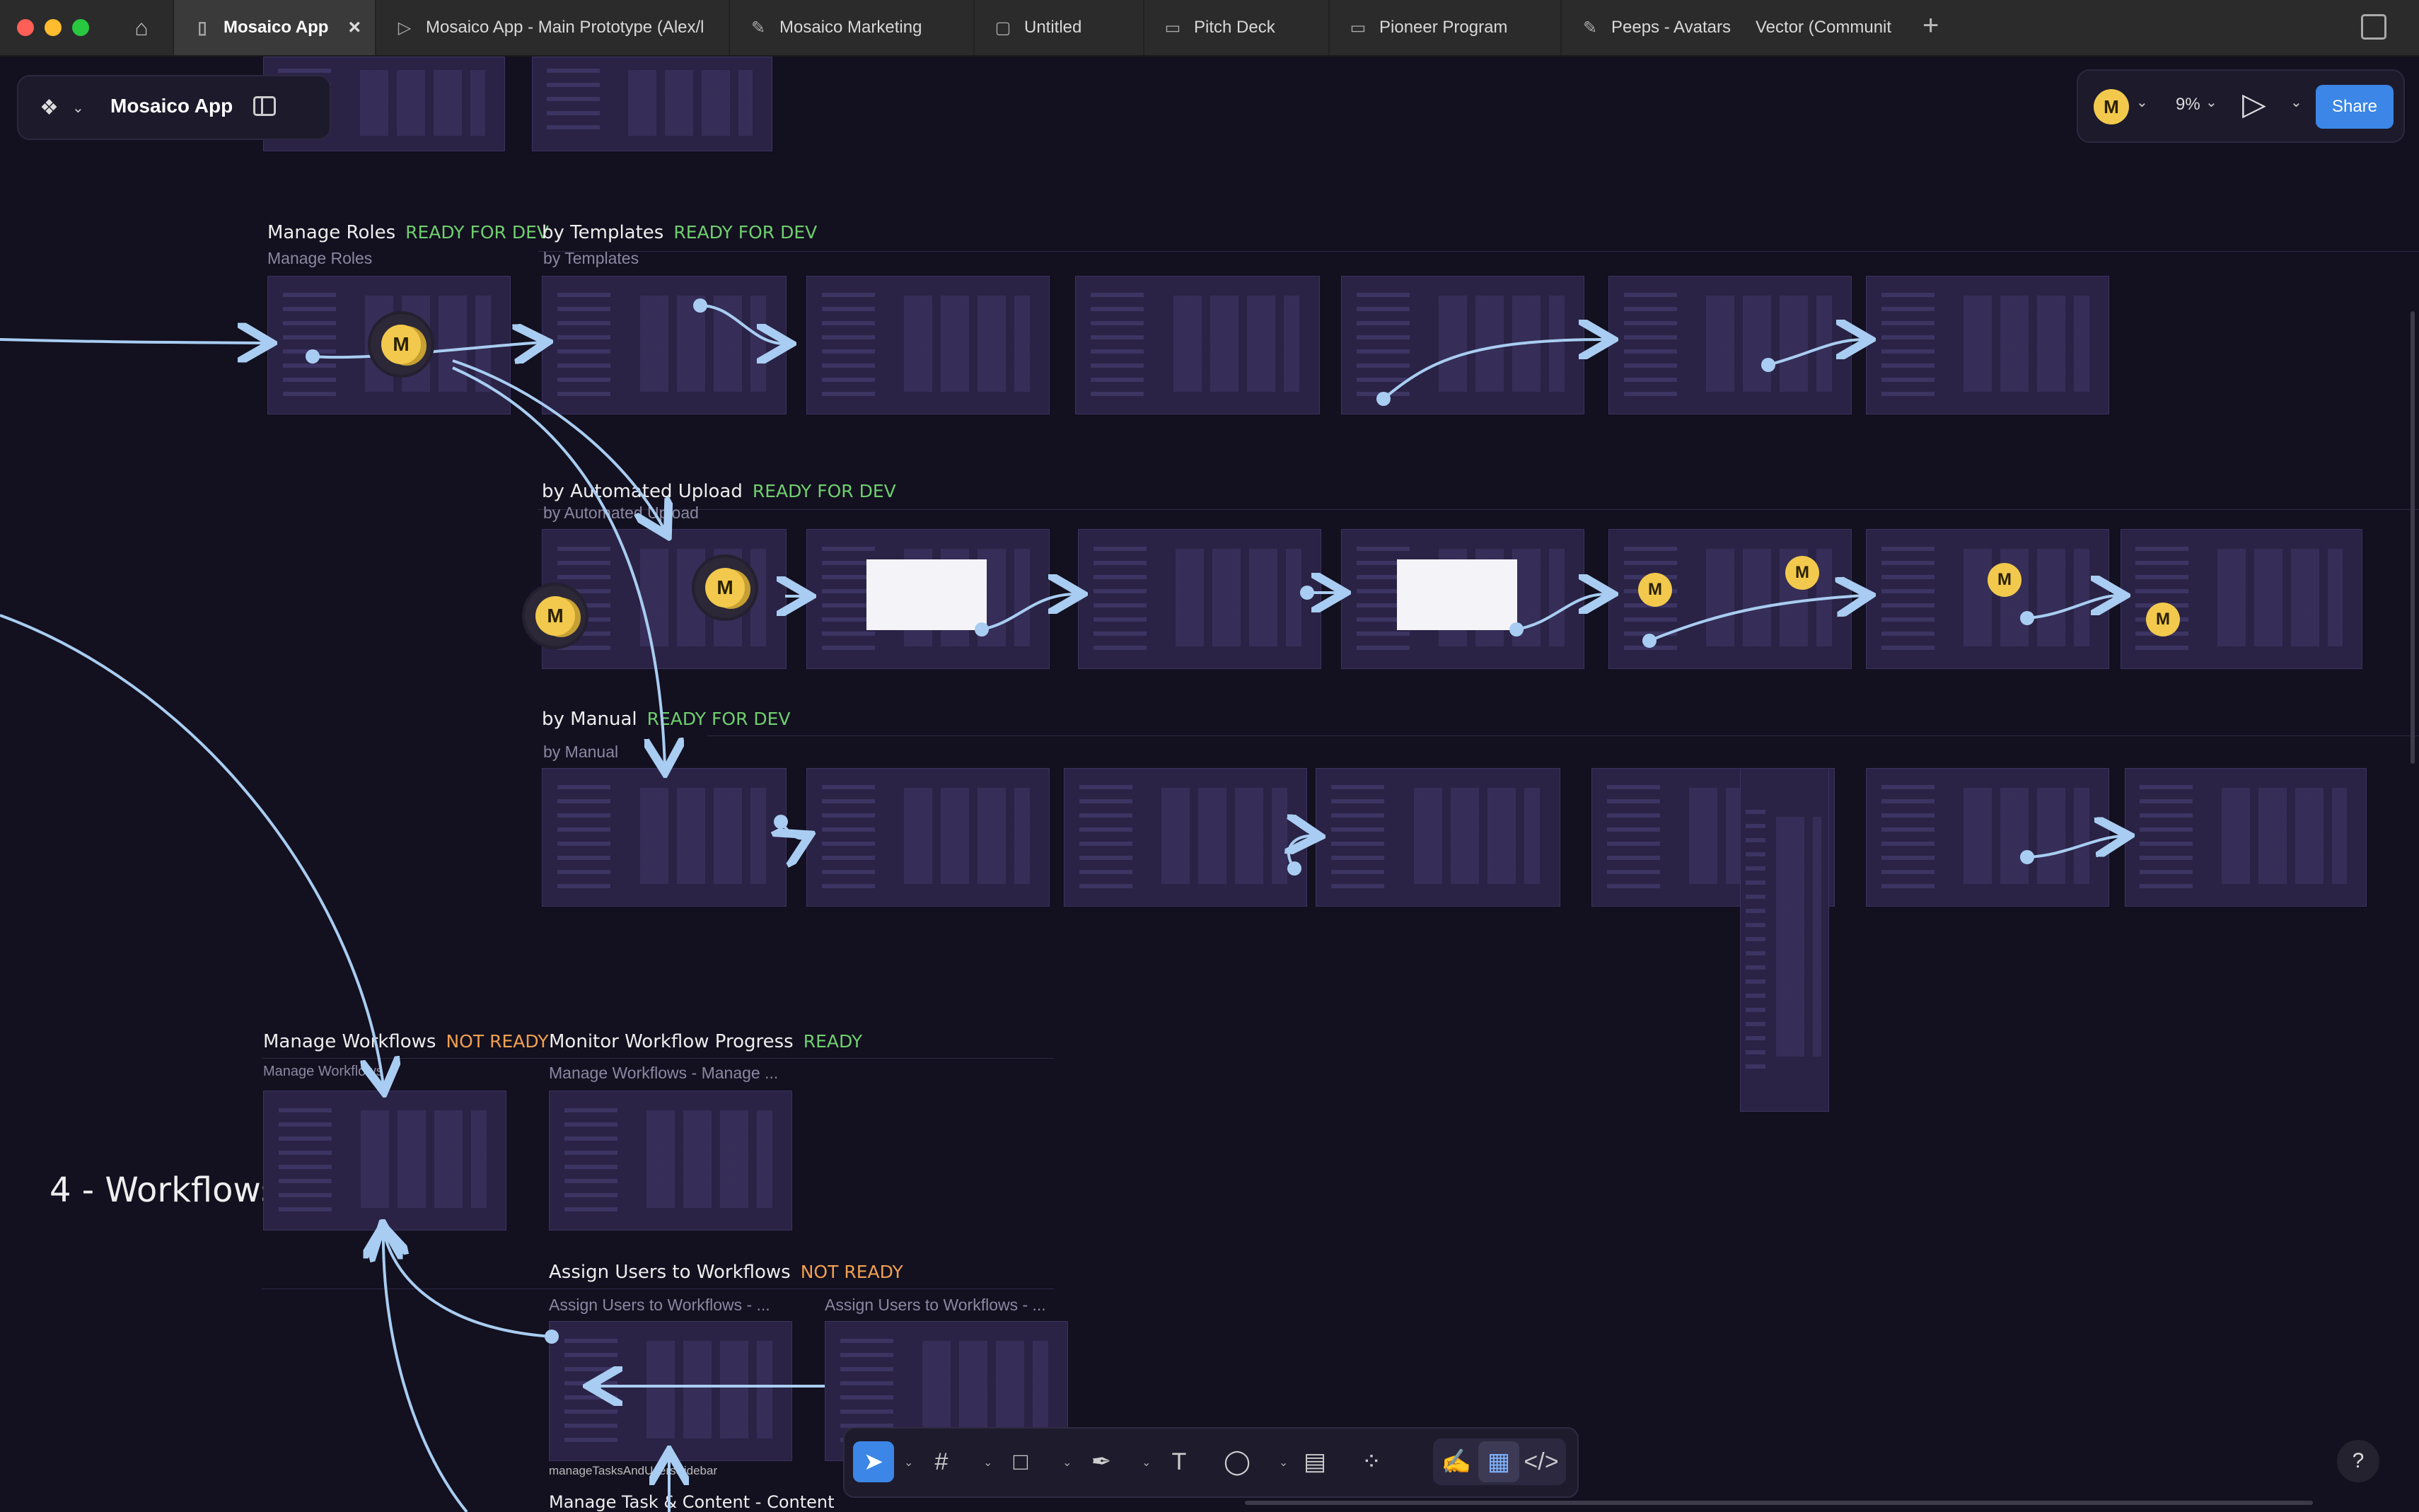 Image resolution: width=2419 pixels, height=1512 pixels. I want to click on tab-label: Peeps - Avatars, so click(1671, 27).